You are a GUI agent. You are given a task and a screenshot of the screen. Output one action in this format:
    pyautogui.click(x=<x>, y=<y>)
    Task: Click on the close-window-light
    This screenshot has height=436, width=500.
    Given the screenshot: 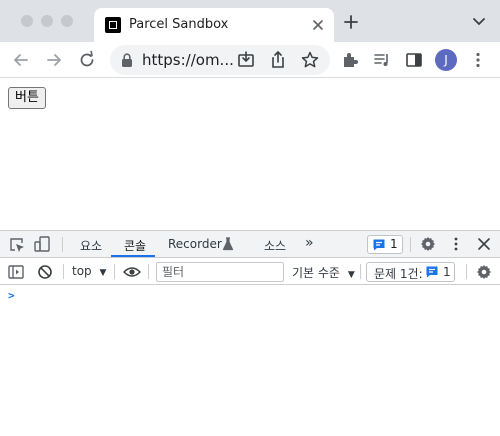 What is the action you would take?
    pyautogui.click(x=27, y=21)
    